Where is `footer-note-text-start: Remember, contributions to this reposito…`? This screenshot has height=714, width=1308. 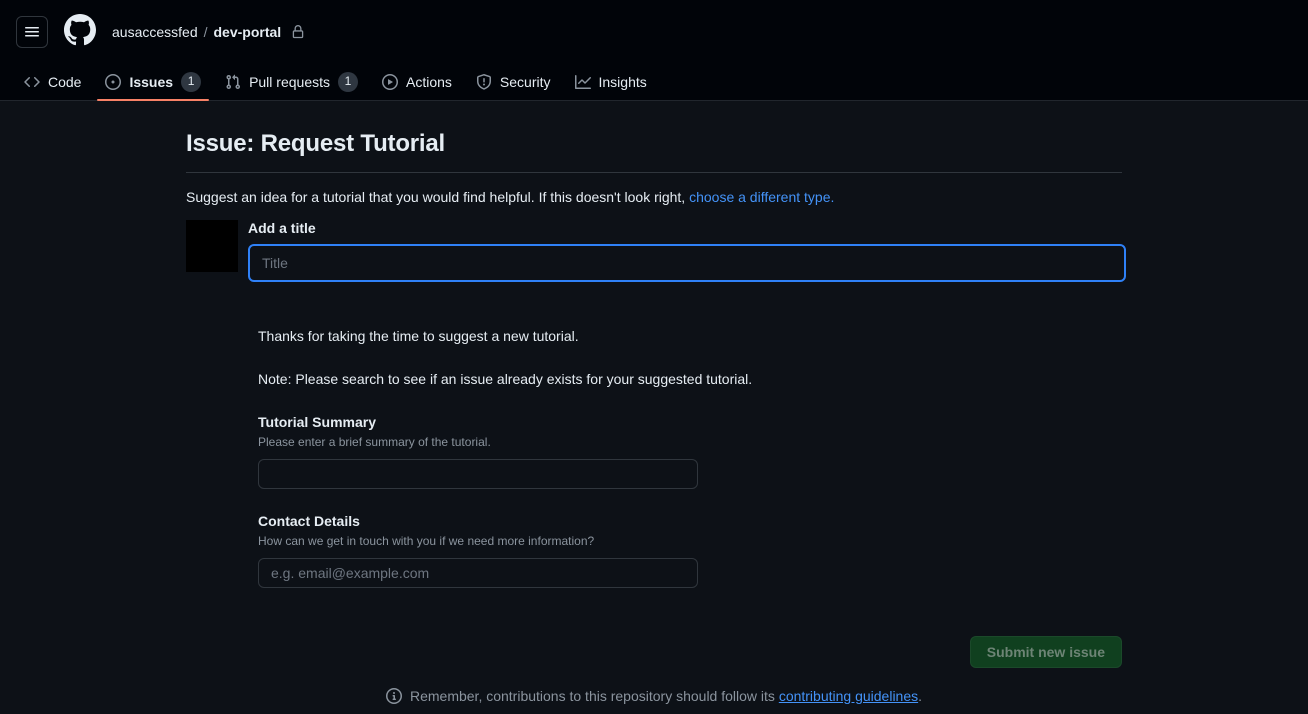 footer-note-text-start: Remember, contributions to this reposito… is located at coordinates (594, 695).